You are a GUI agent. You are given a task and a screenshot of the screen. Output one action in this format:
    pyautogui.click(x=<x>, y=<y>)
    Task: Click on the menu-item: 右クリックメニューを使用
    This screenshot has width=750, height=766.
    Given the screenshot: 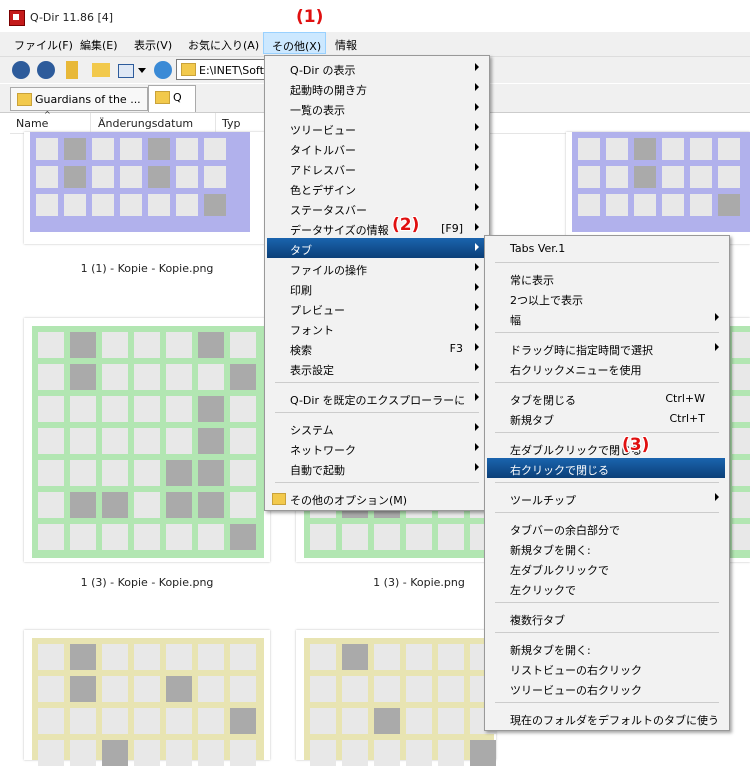 What is the action you would take?
    pyautogui.click(x=606, y=368)
    